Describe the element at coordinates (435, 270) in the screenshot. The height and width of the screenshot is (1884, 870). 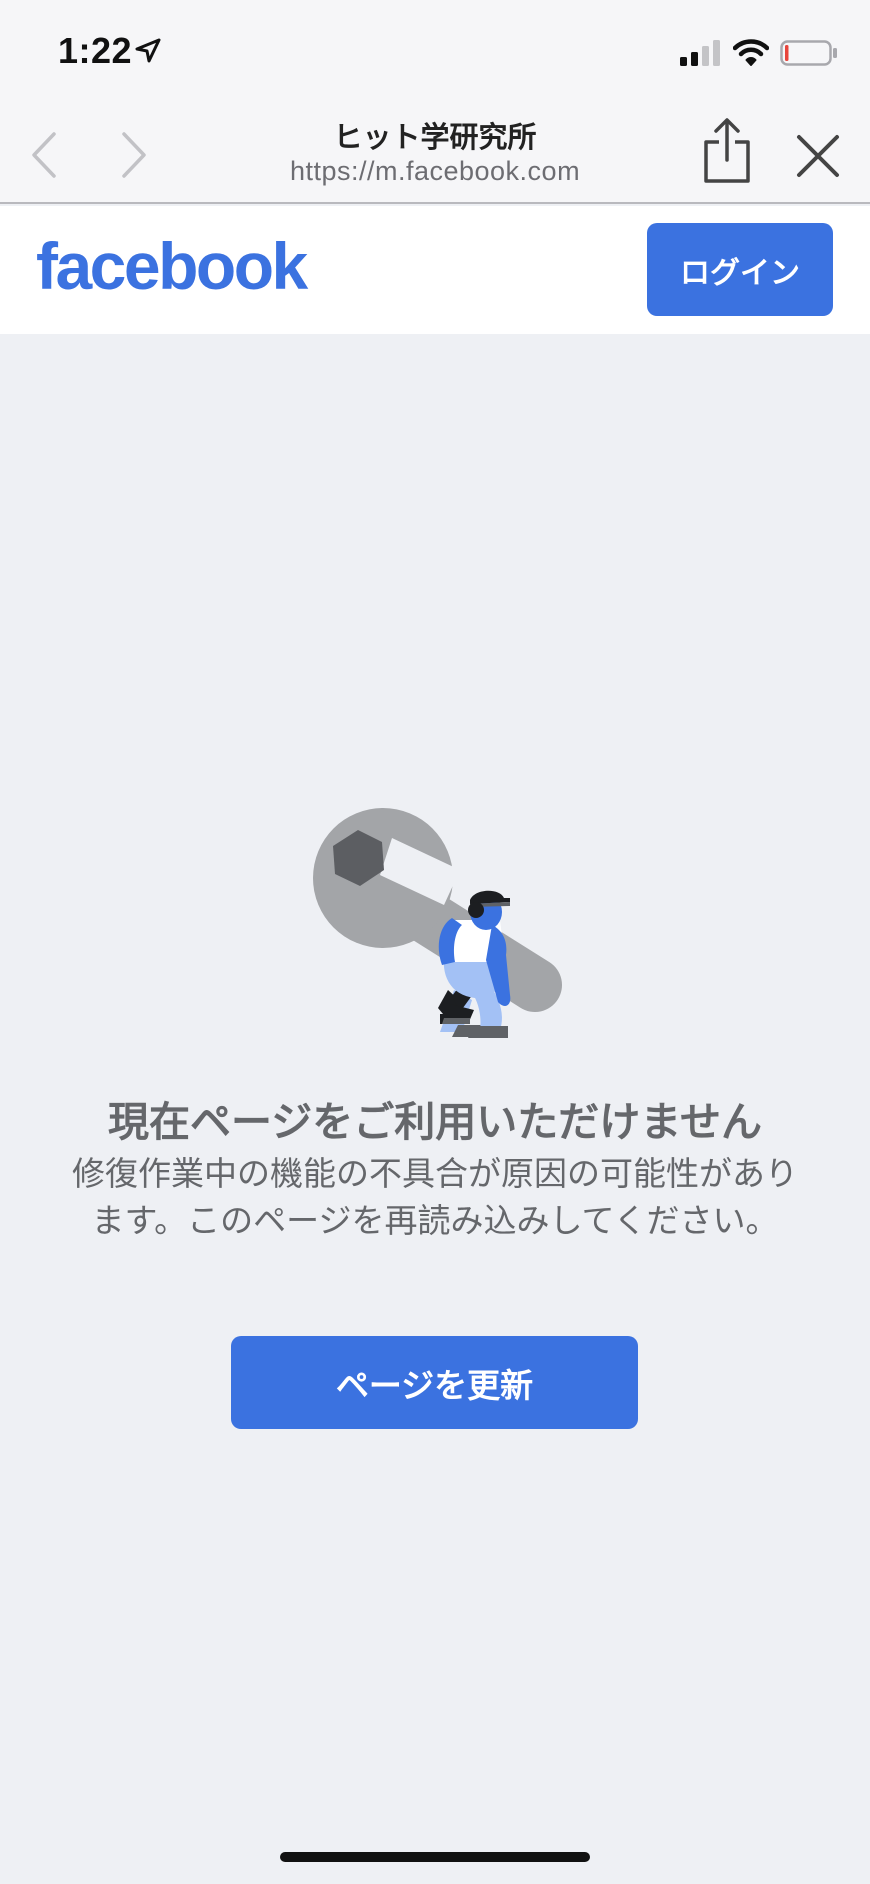
I see `facebook-header: facebook ログイン` at that location.